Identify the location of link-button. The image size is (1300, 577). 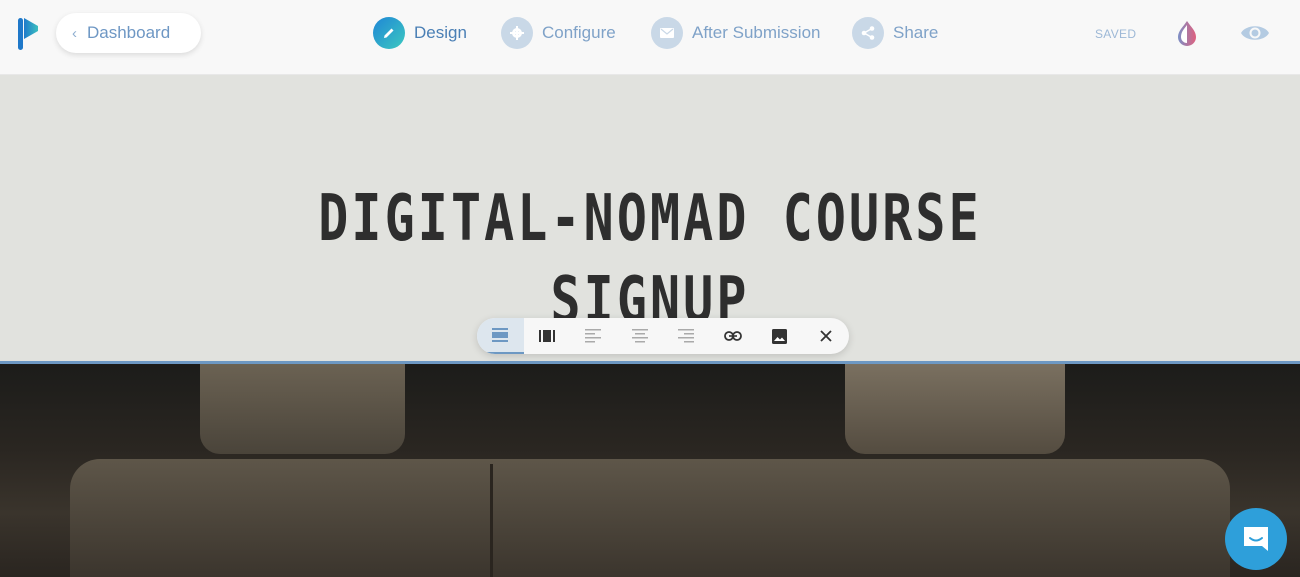
(733, 336).